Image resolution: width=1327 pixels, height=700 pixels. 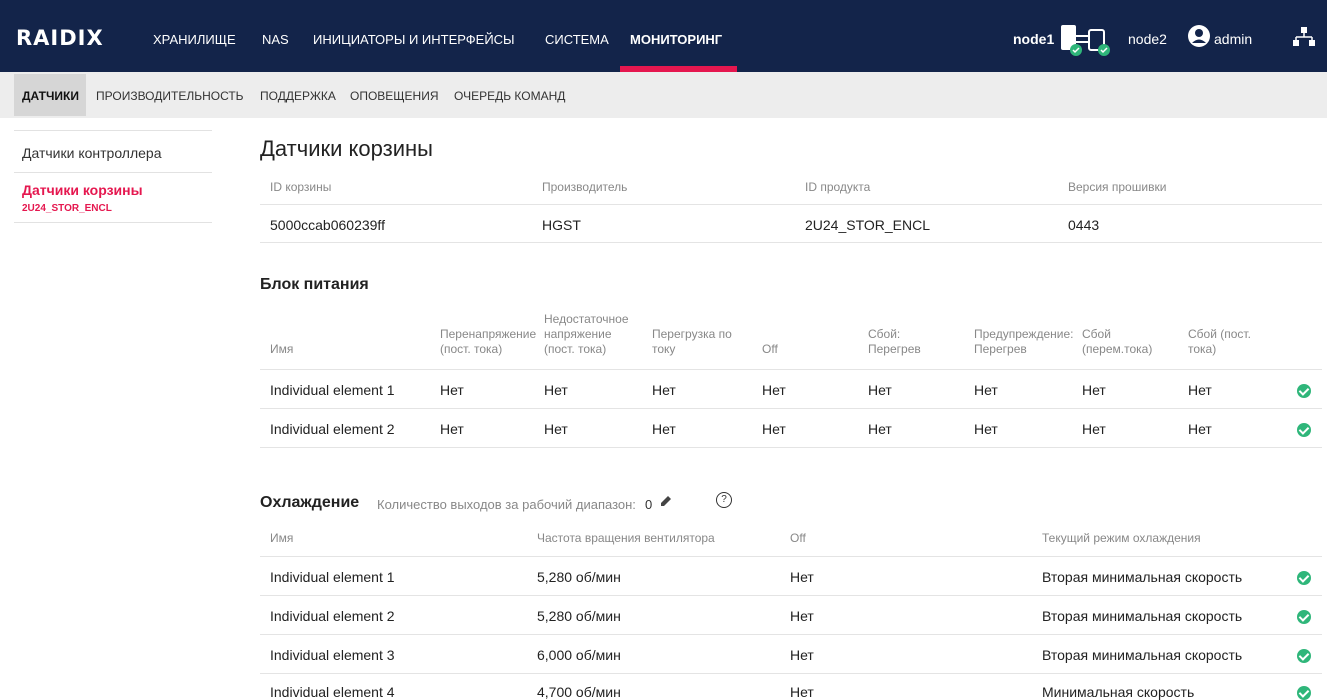 What do you see at coordinates (282, 538) in the screenshot?
I see `cool-col-name: Имя` at bounding box center [282, 538].